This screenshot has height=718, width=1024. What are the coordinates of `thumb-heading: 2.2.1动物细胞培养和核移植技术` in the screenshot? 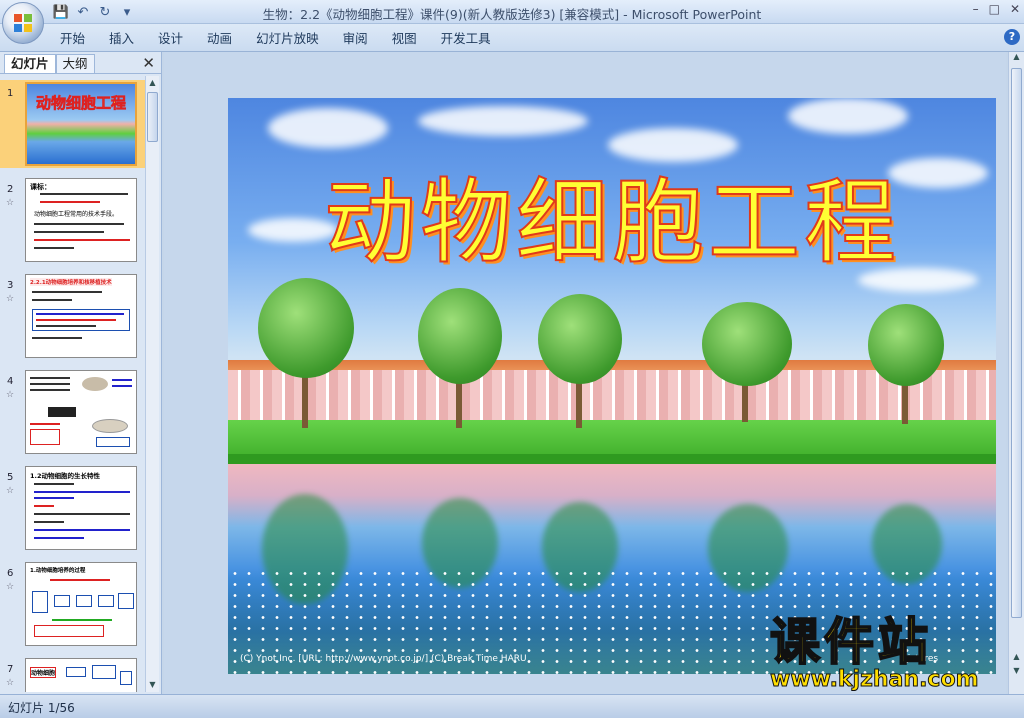 It's located at (71, 282).